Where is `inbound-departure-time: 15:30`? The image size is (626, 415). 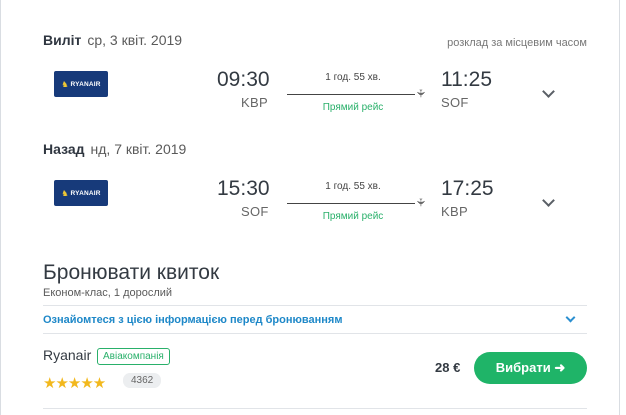 inbound-departure-time: 15:30 is located at coordinates (243, 188).